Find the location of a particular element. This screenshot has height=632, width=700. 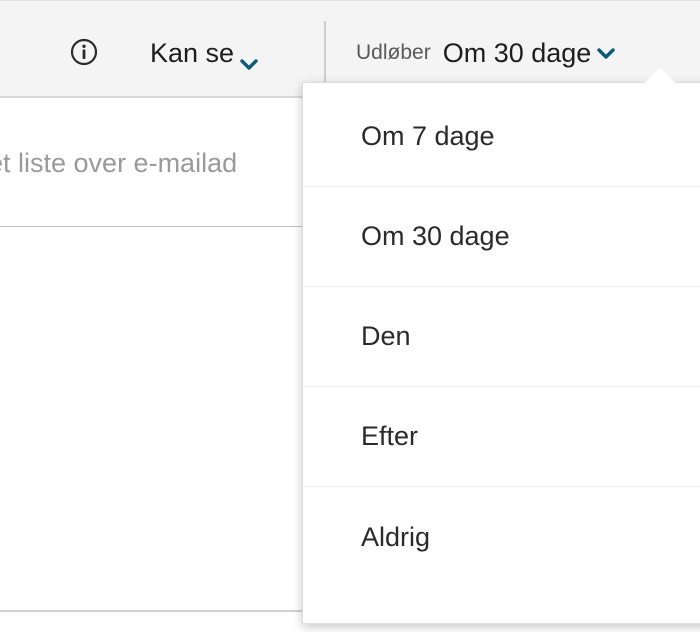

permission-label: Kan se is located at coordinates (192, 52).